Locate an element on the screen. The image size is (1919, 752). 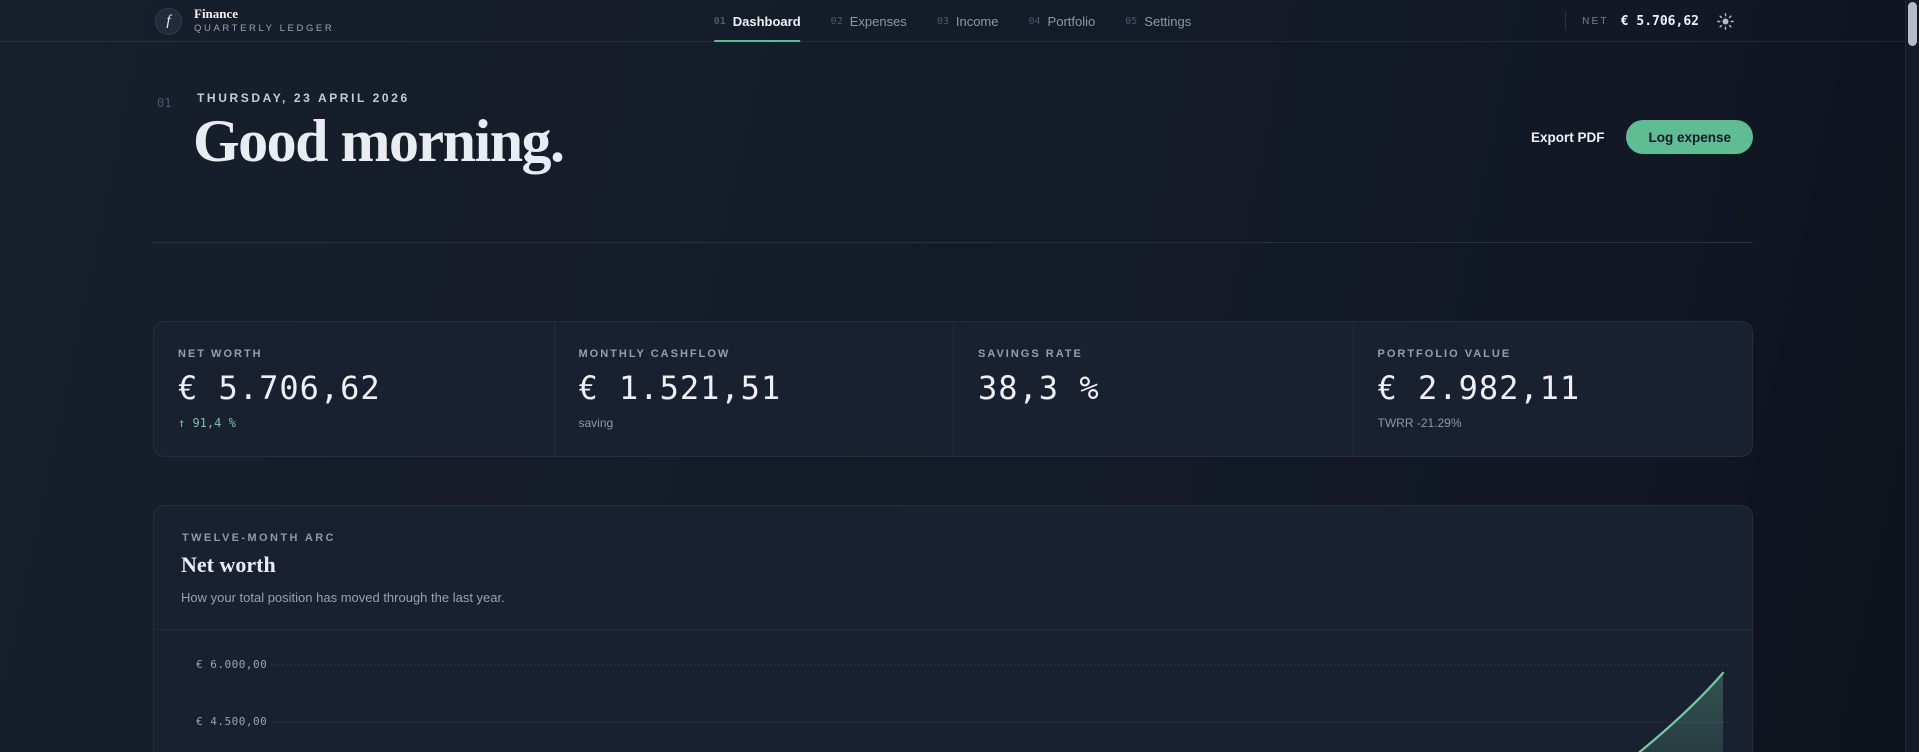
sun-icon is located at coordinates (1725, 21).